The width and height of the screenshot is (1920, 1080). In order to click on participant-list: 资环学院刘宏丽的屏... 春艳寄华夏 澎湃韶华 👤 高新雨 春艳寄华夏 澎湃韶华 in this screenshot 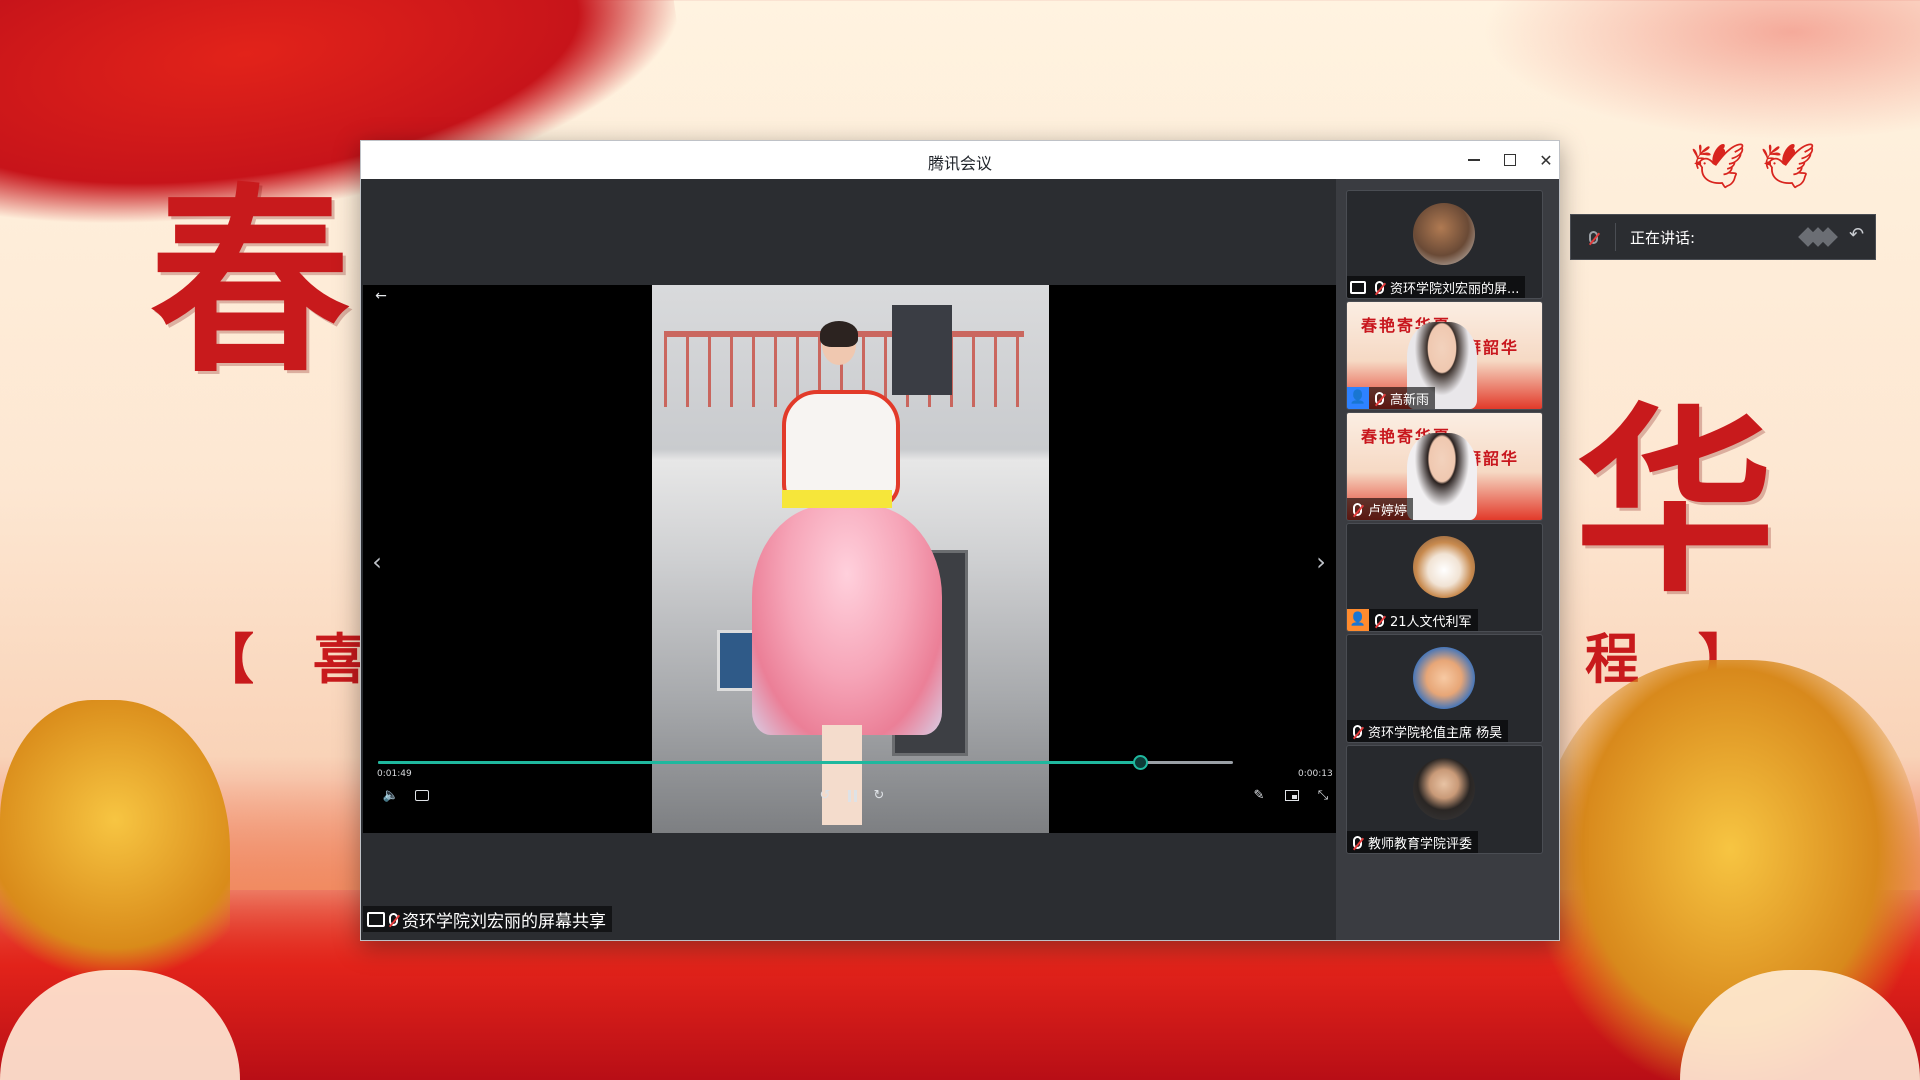, I will do `click(1447, 559)`.